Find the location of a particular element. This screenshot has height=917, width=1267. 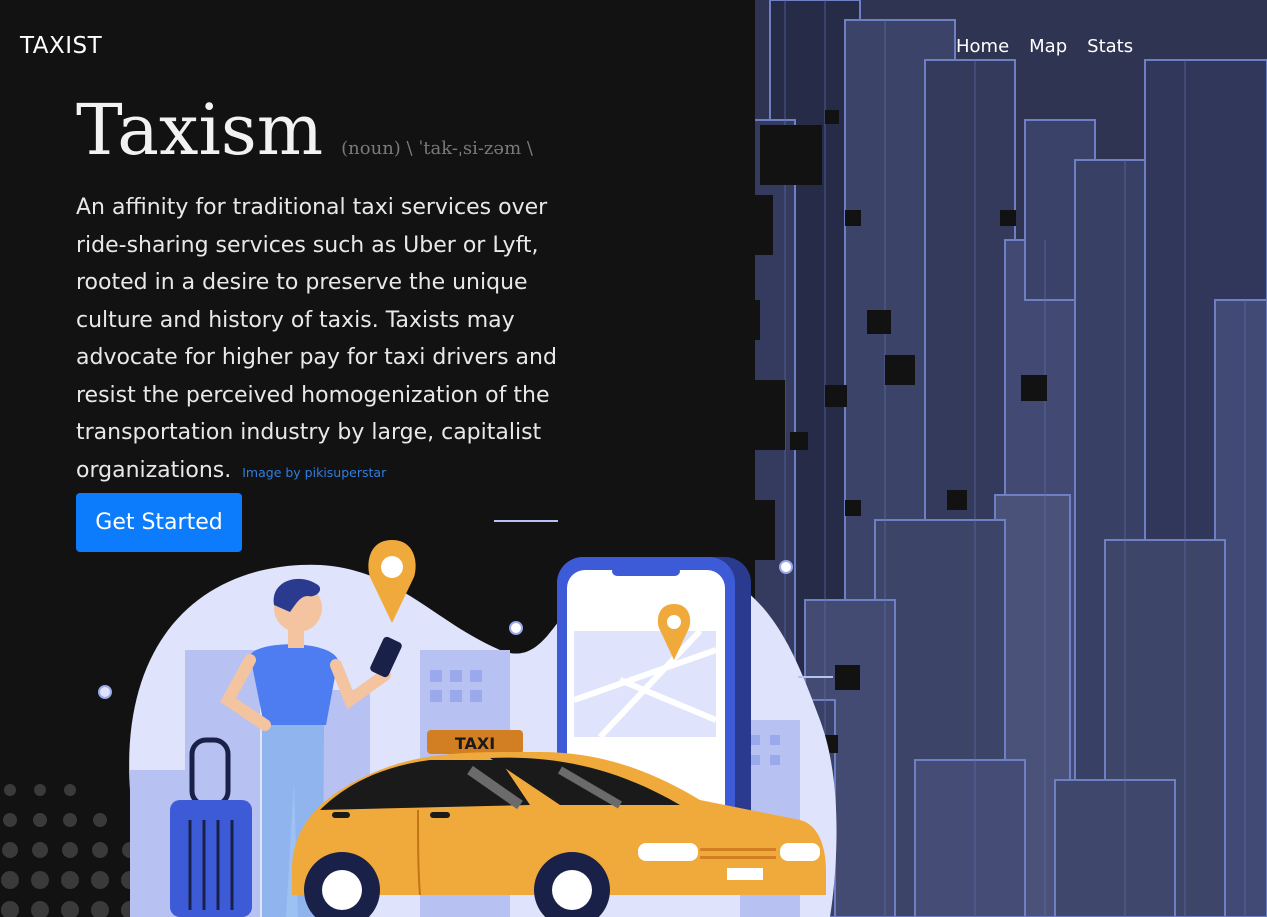

get-started-button: Get Started is located at coordinates (159, 522).